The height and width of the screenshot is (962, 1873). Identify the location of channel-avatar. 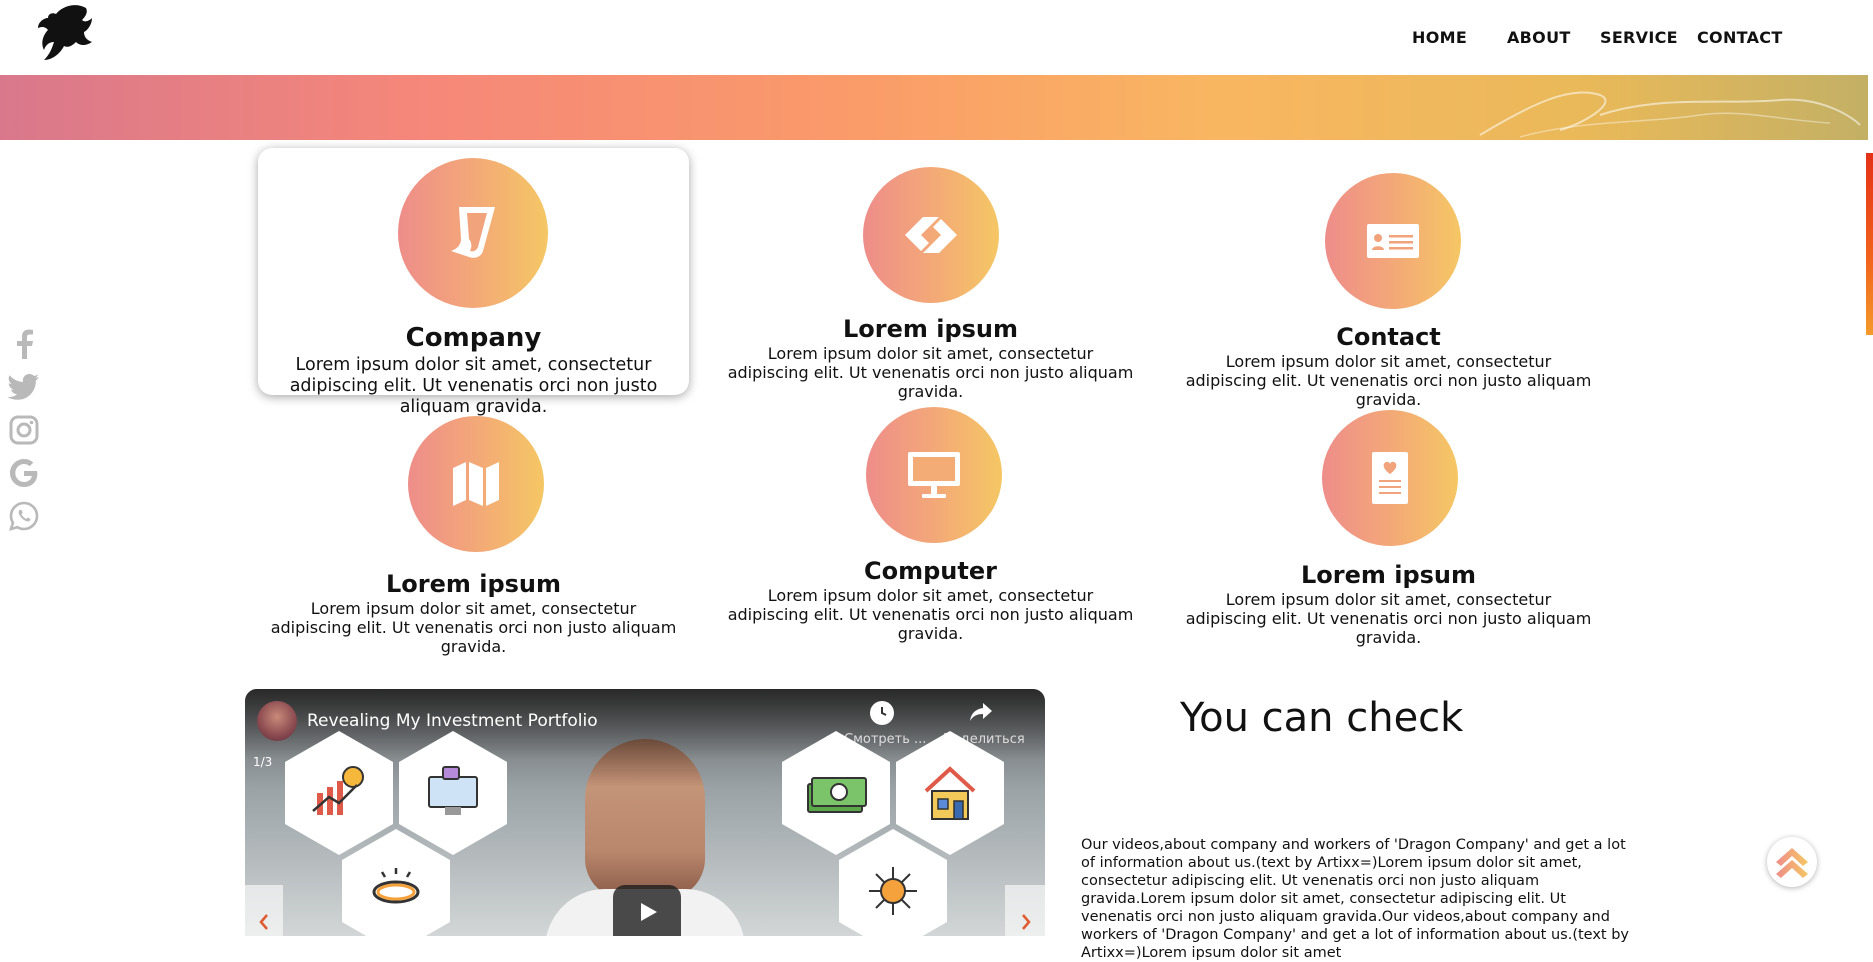
(277, 721).